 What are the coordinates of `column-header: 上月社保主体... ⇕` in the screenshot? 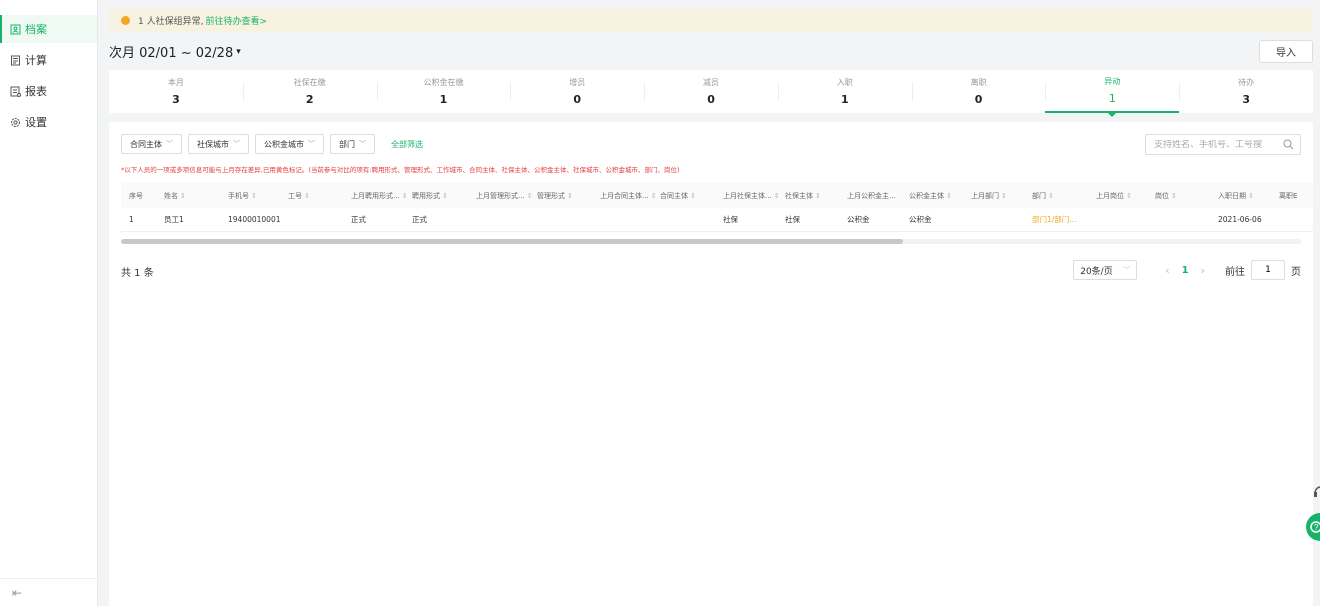 It's located at (751, 196).